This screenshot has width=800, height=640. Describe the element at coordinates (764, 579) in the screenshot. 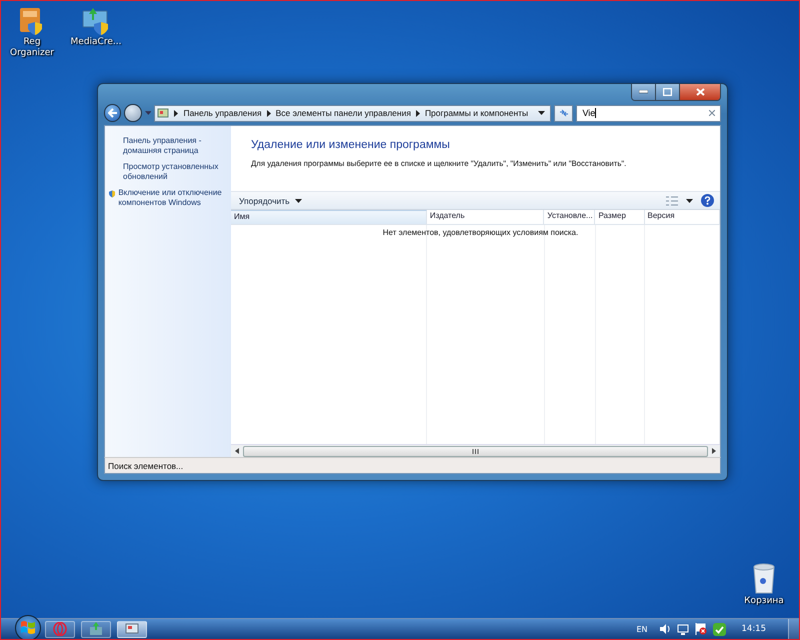

I see `recycle-bin-icon` at that location.